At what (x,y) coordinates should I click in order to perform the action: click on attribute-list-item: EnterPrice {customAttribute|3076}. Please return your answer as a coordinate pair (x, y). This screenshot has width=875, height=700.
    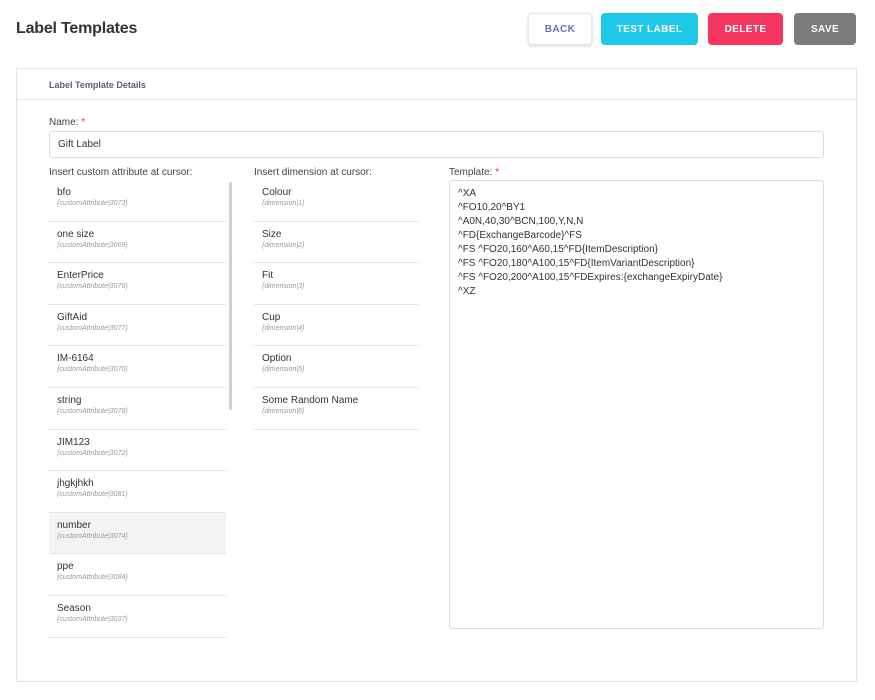
    Looking at the image, I should click on (137, 284).